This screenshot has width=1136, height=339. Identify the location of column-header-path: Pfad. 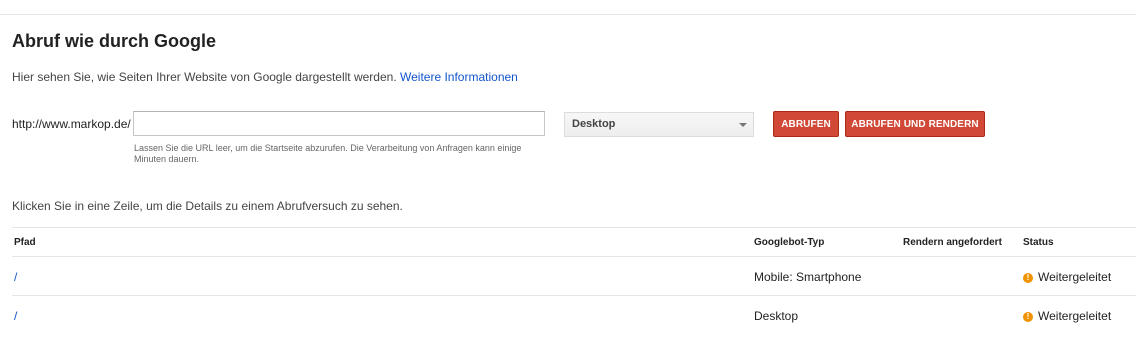
(25, 242).